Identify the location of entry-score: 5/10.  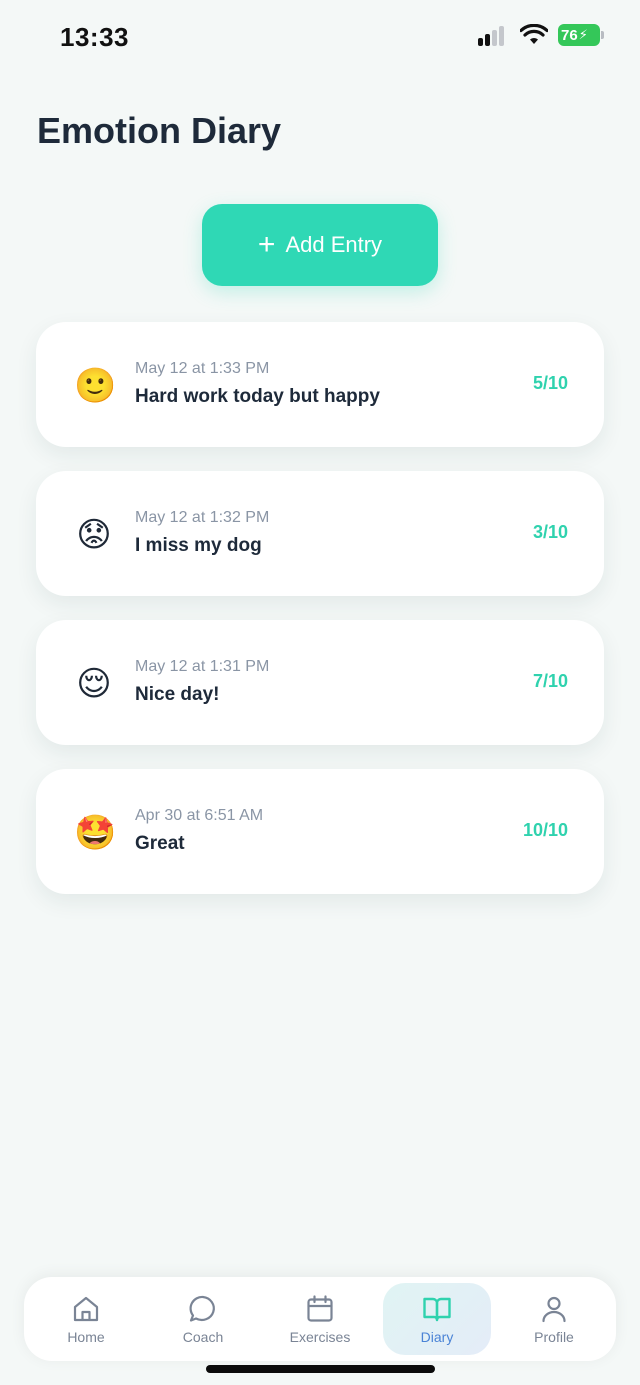
(550, 383).